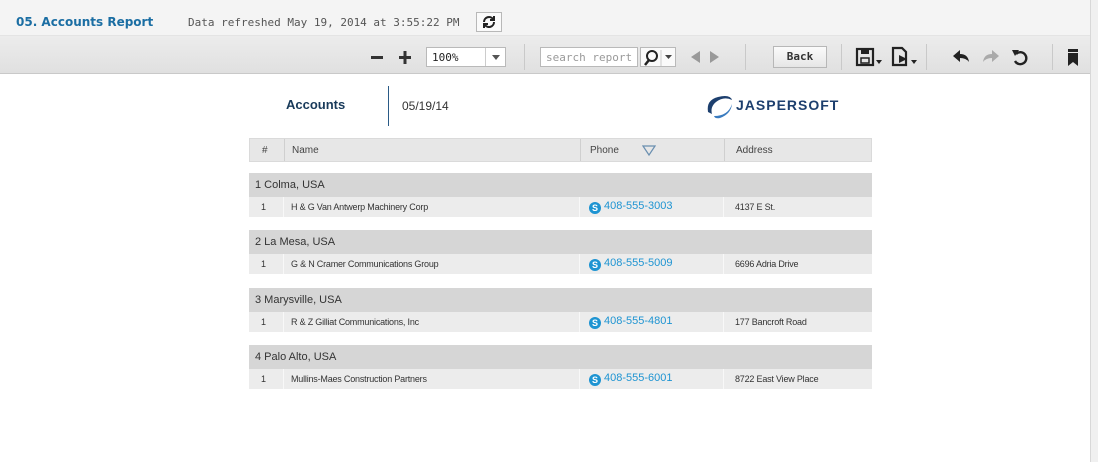  I want to click on previous-result-button, so click(696, 57).